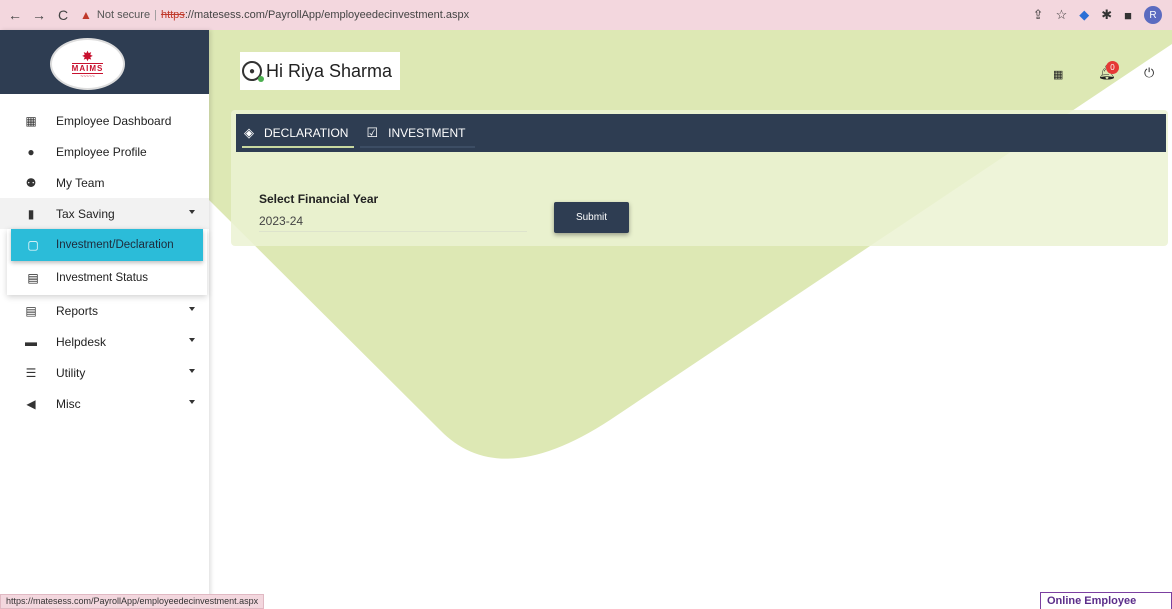 The width and height of the screenshot is (1172, 609). What do you see at coordinates (329, 70) in the screenshot?
I see `greeting-text: Hi Riya Sharma` at bounding box center [329, 70].